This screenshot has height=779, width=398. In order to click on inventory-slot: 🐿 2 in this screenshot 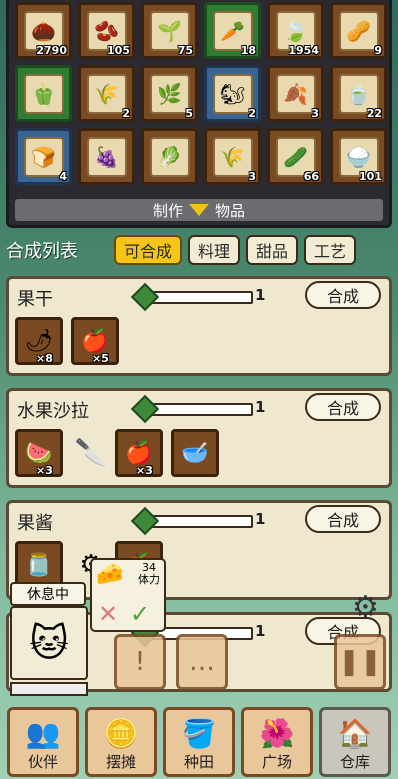, I will do `click(232, 93)`.